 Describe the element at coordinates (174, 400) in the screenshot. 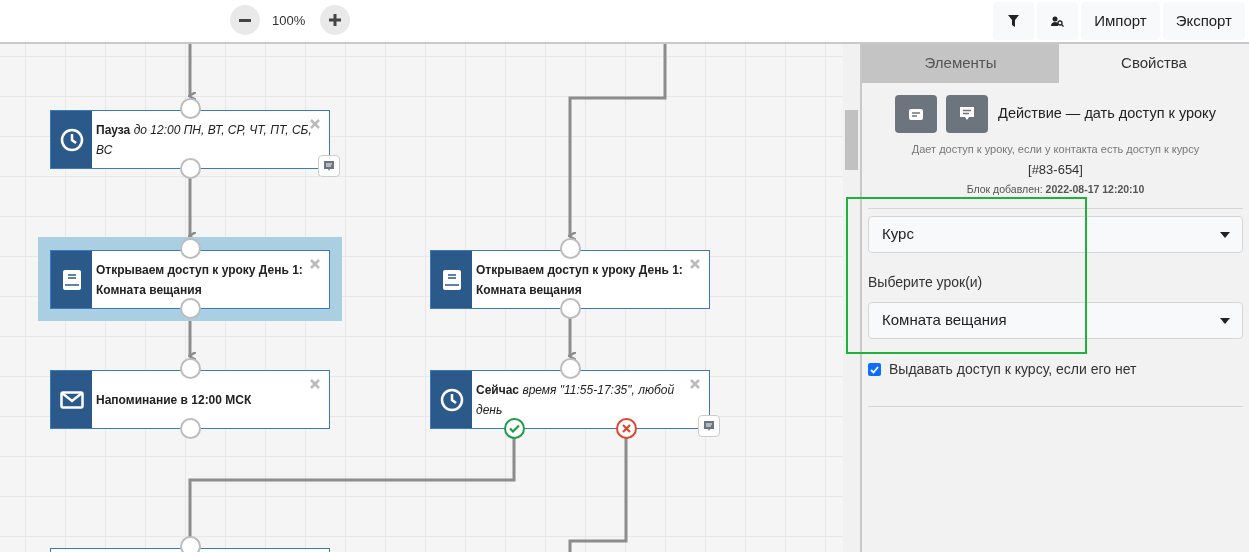

I see `node-text: Напоминание в 12:00 МСК` at that location.